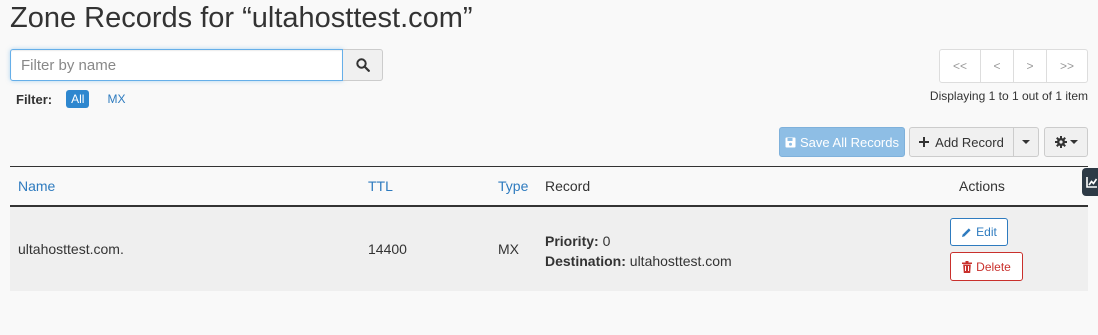  I want to click on delete-label: Delete, so click(993, 266).